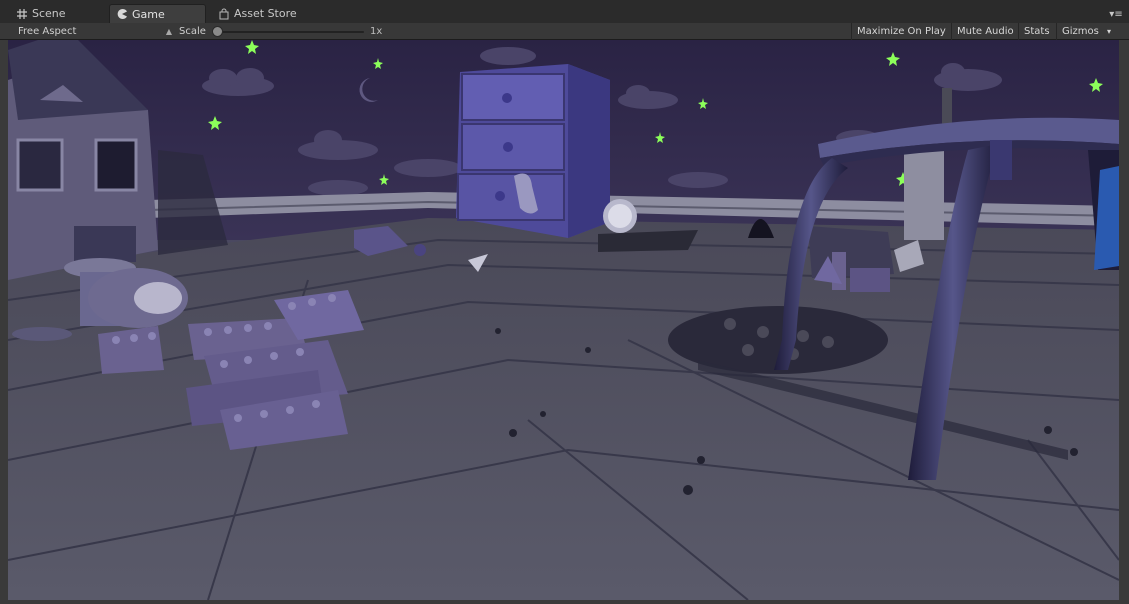 The image size is (1129, 604). What do you see at coordinates (985, 31) in the screenshot?
I see `mute-audio-toggle: Mute Audio` at bounding box center [985, 31].